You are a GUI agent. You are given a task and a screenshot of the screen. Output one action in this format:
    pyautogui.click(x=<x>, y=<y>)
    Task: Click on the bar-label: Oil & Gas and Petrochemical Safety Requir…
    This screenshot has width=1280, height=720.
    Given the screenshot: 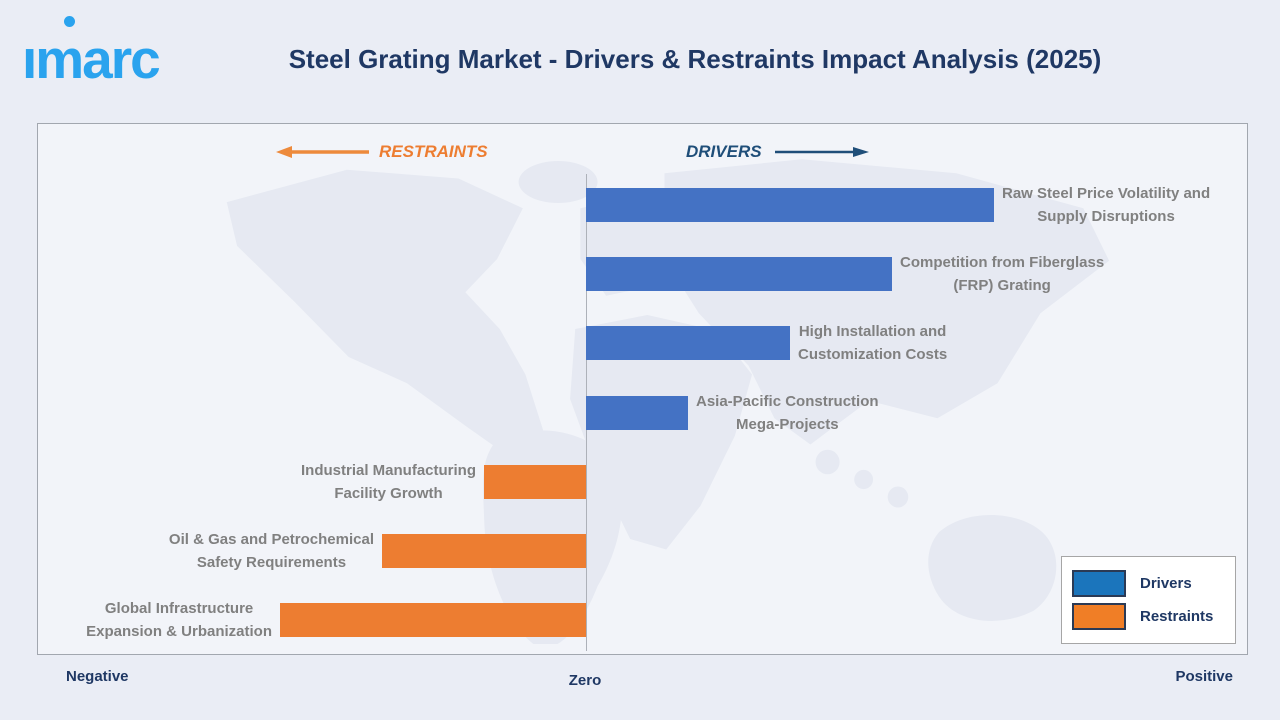 What is the action you would take?
    pyautogui.click(x=271, y=551)
    